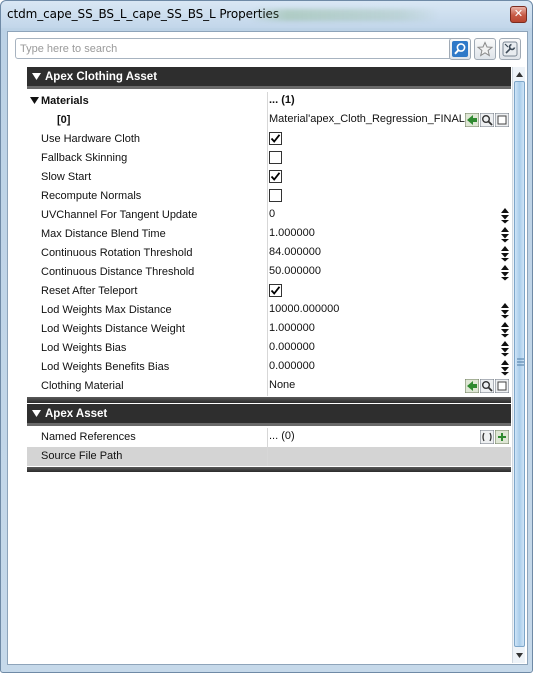  I want to click on grip-icon, so click(520, 362).